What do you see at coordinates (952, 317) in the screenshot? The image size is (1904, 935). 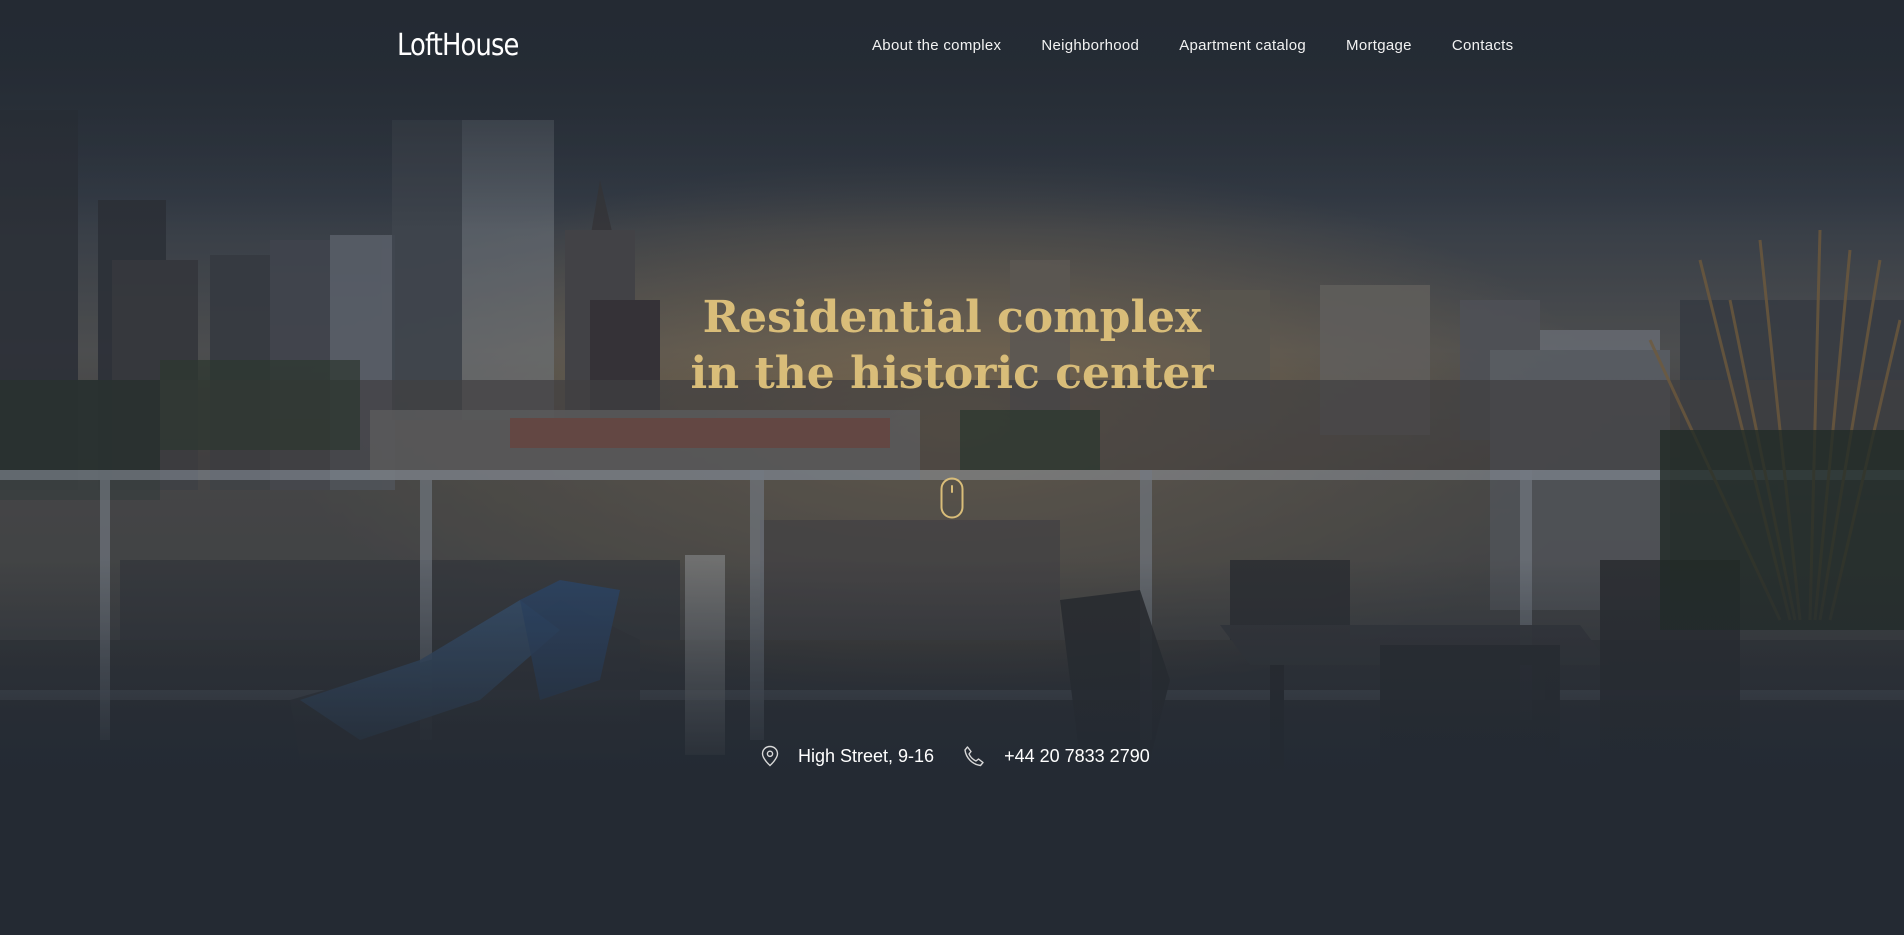 I see `hero-title-line-1: Residential complex` at bounding box center [952, 317].